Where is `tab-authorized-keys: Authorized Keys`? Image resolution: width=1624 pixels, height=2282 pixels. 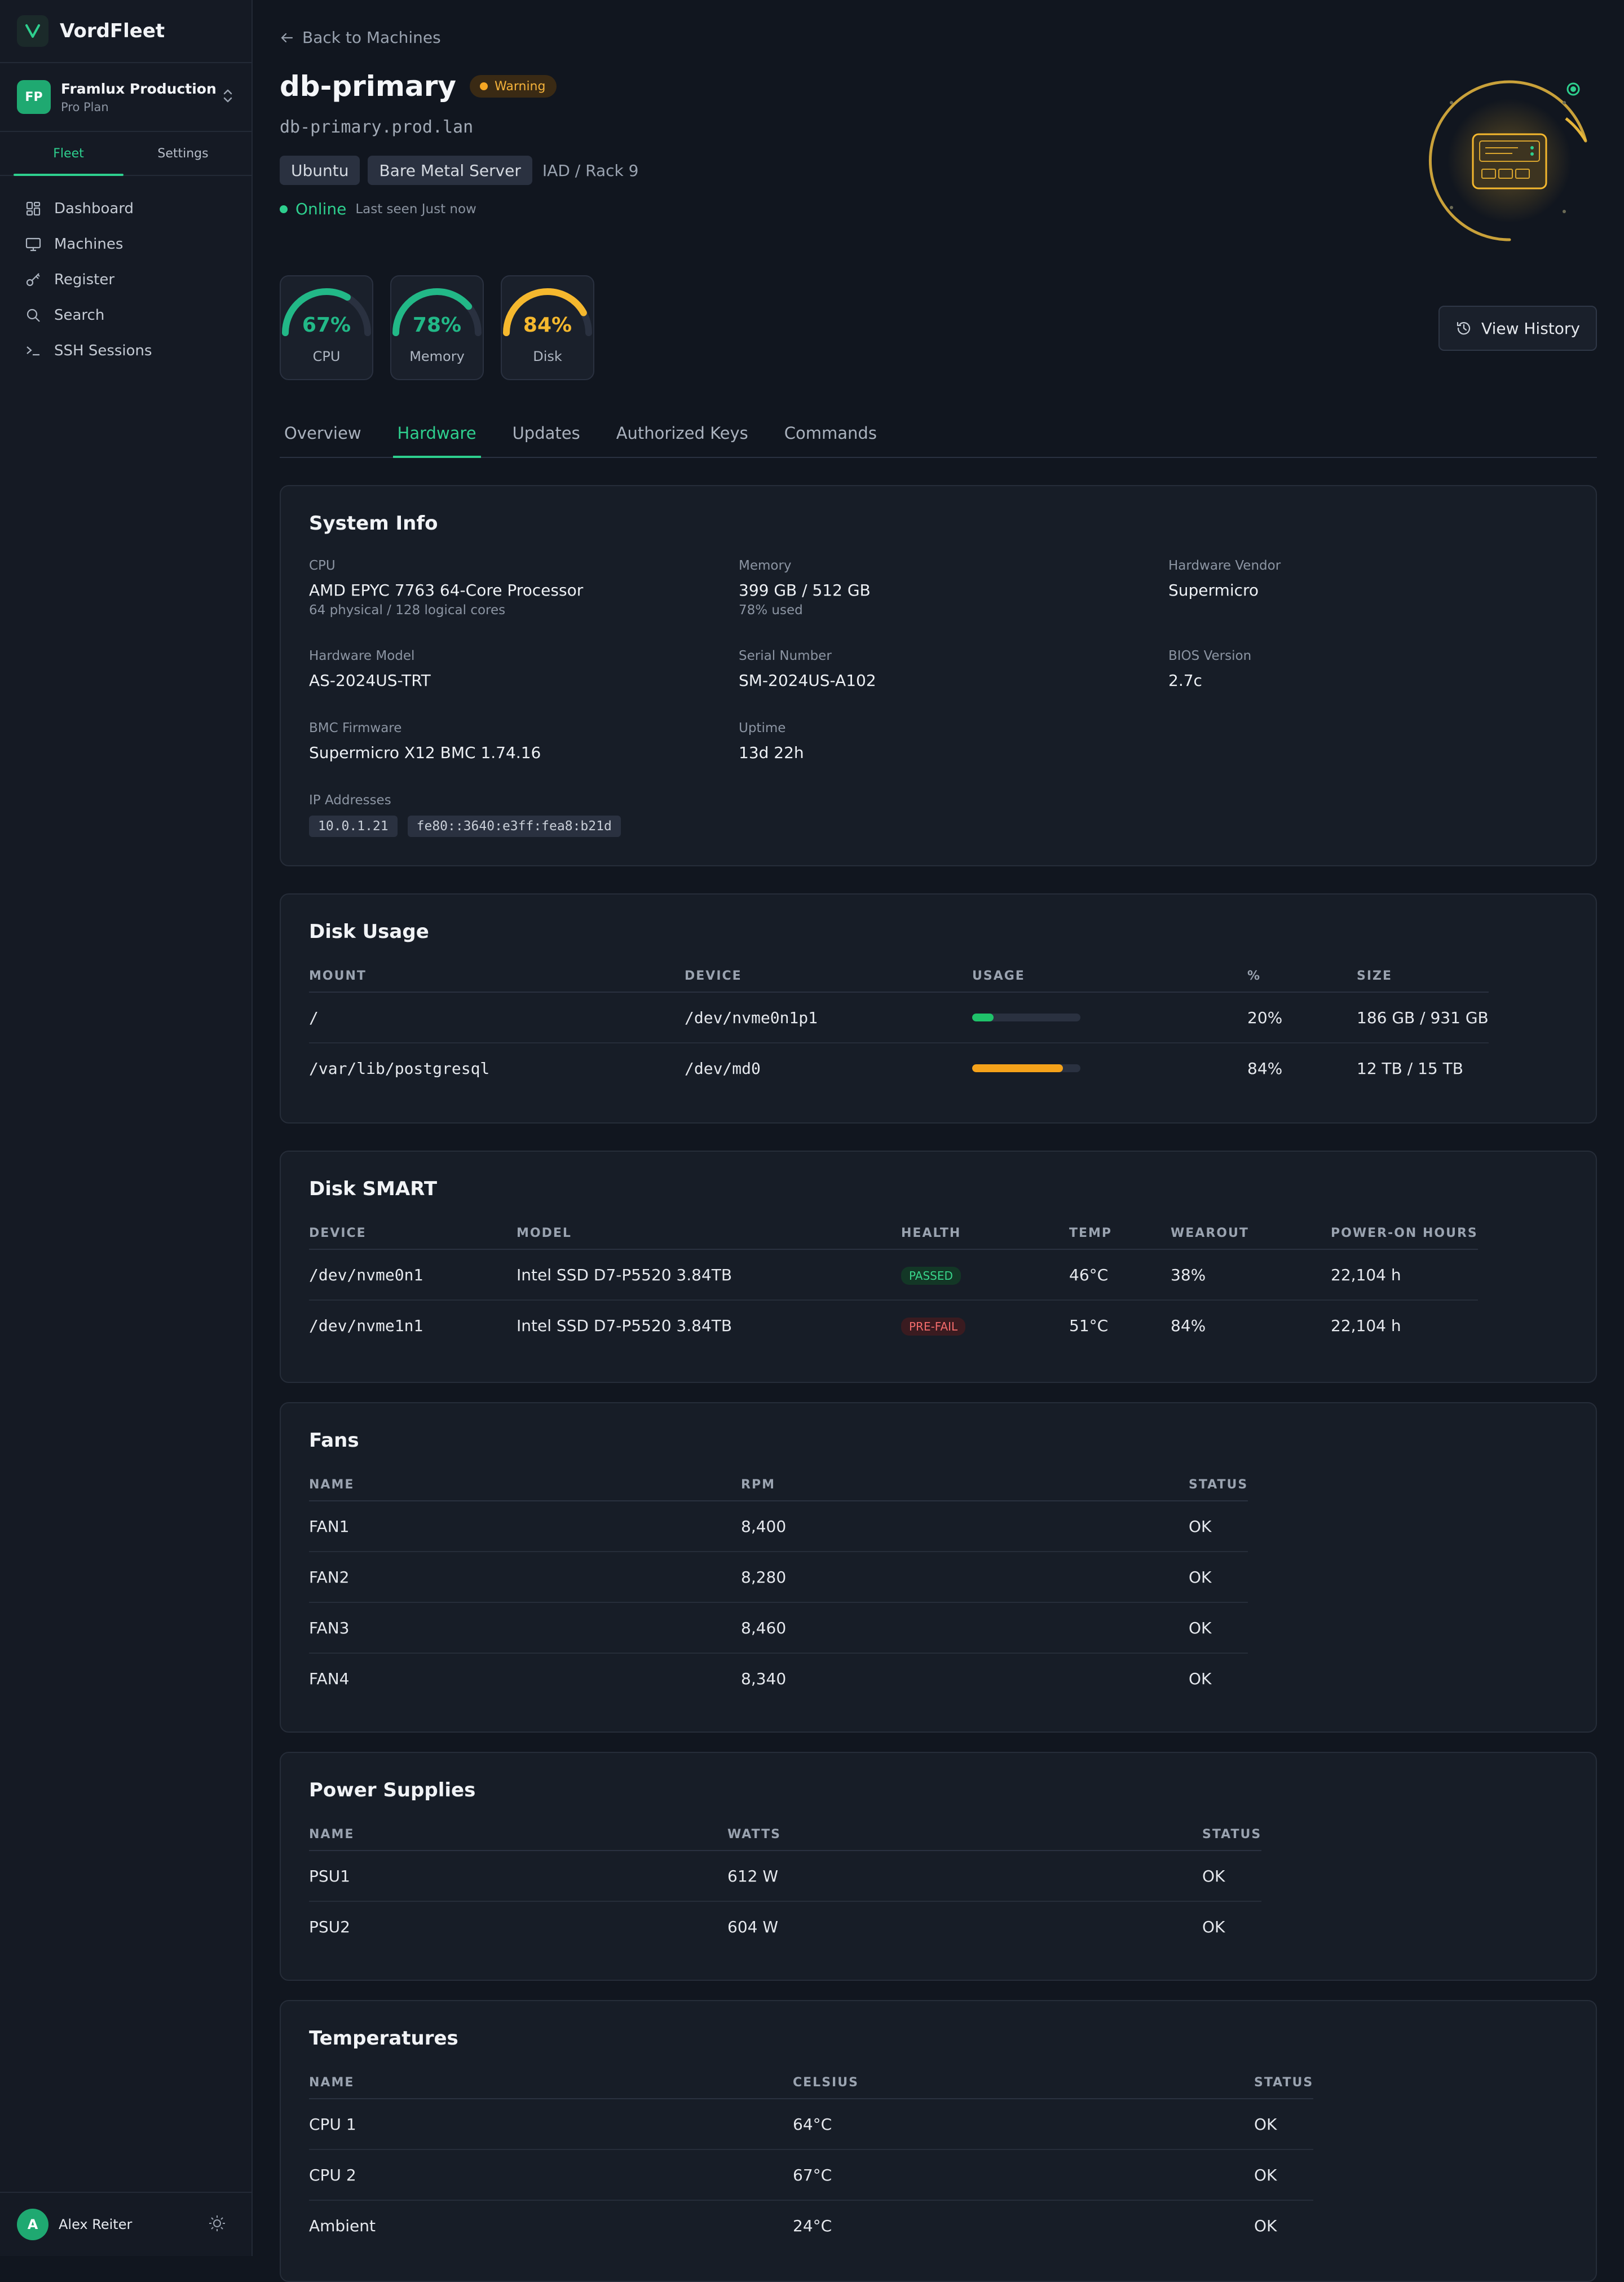
tab-authorized-keys: Authorized Keys is located at coordinates (682, 433).